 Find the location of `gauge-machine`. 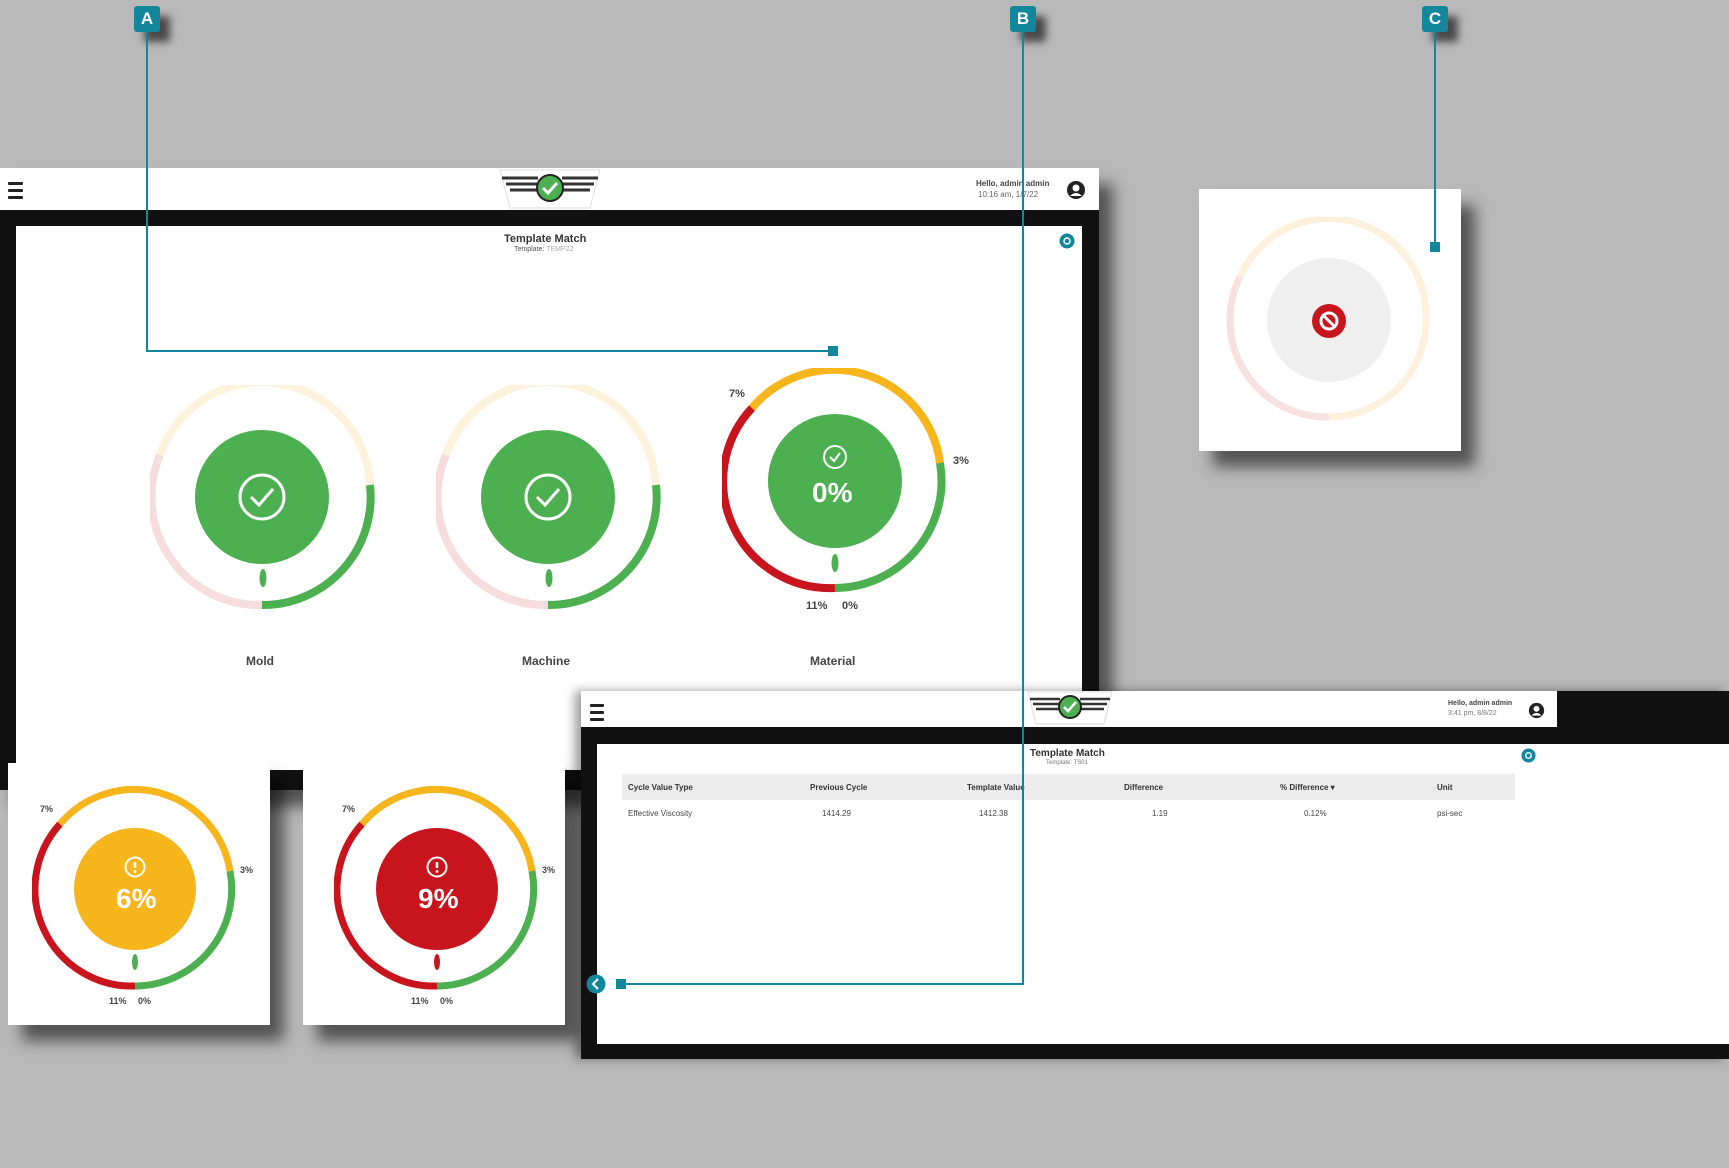

gauge-machine is located at coordinates (547, 494).